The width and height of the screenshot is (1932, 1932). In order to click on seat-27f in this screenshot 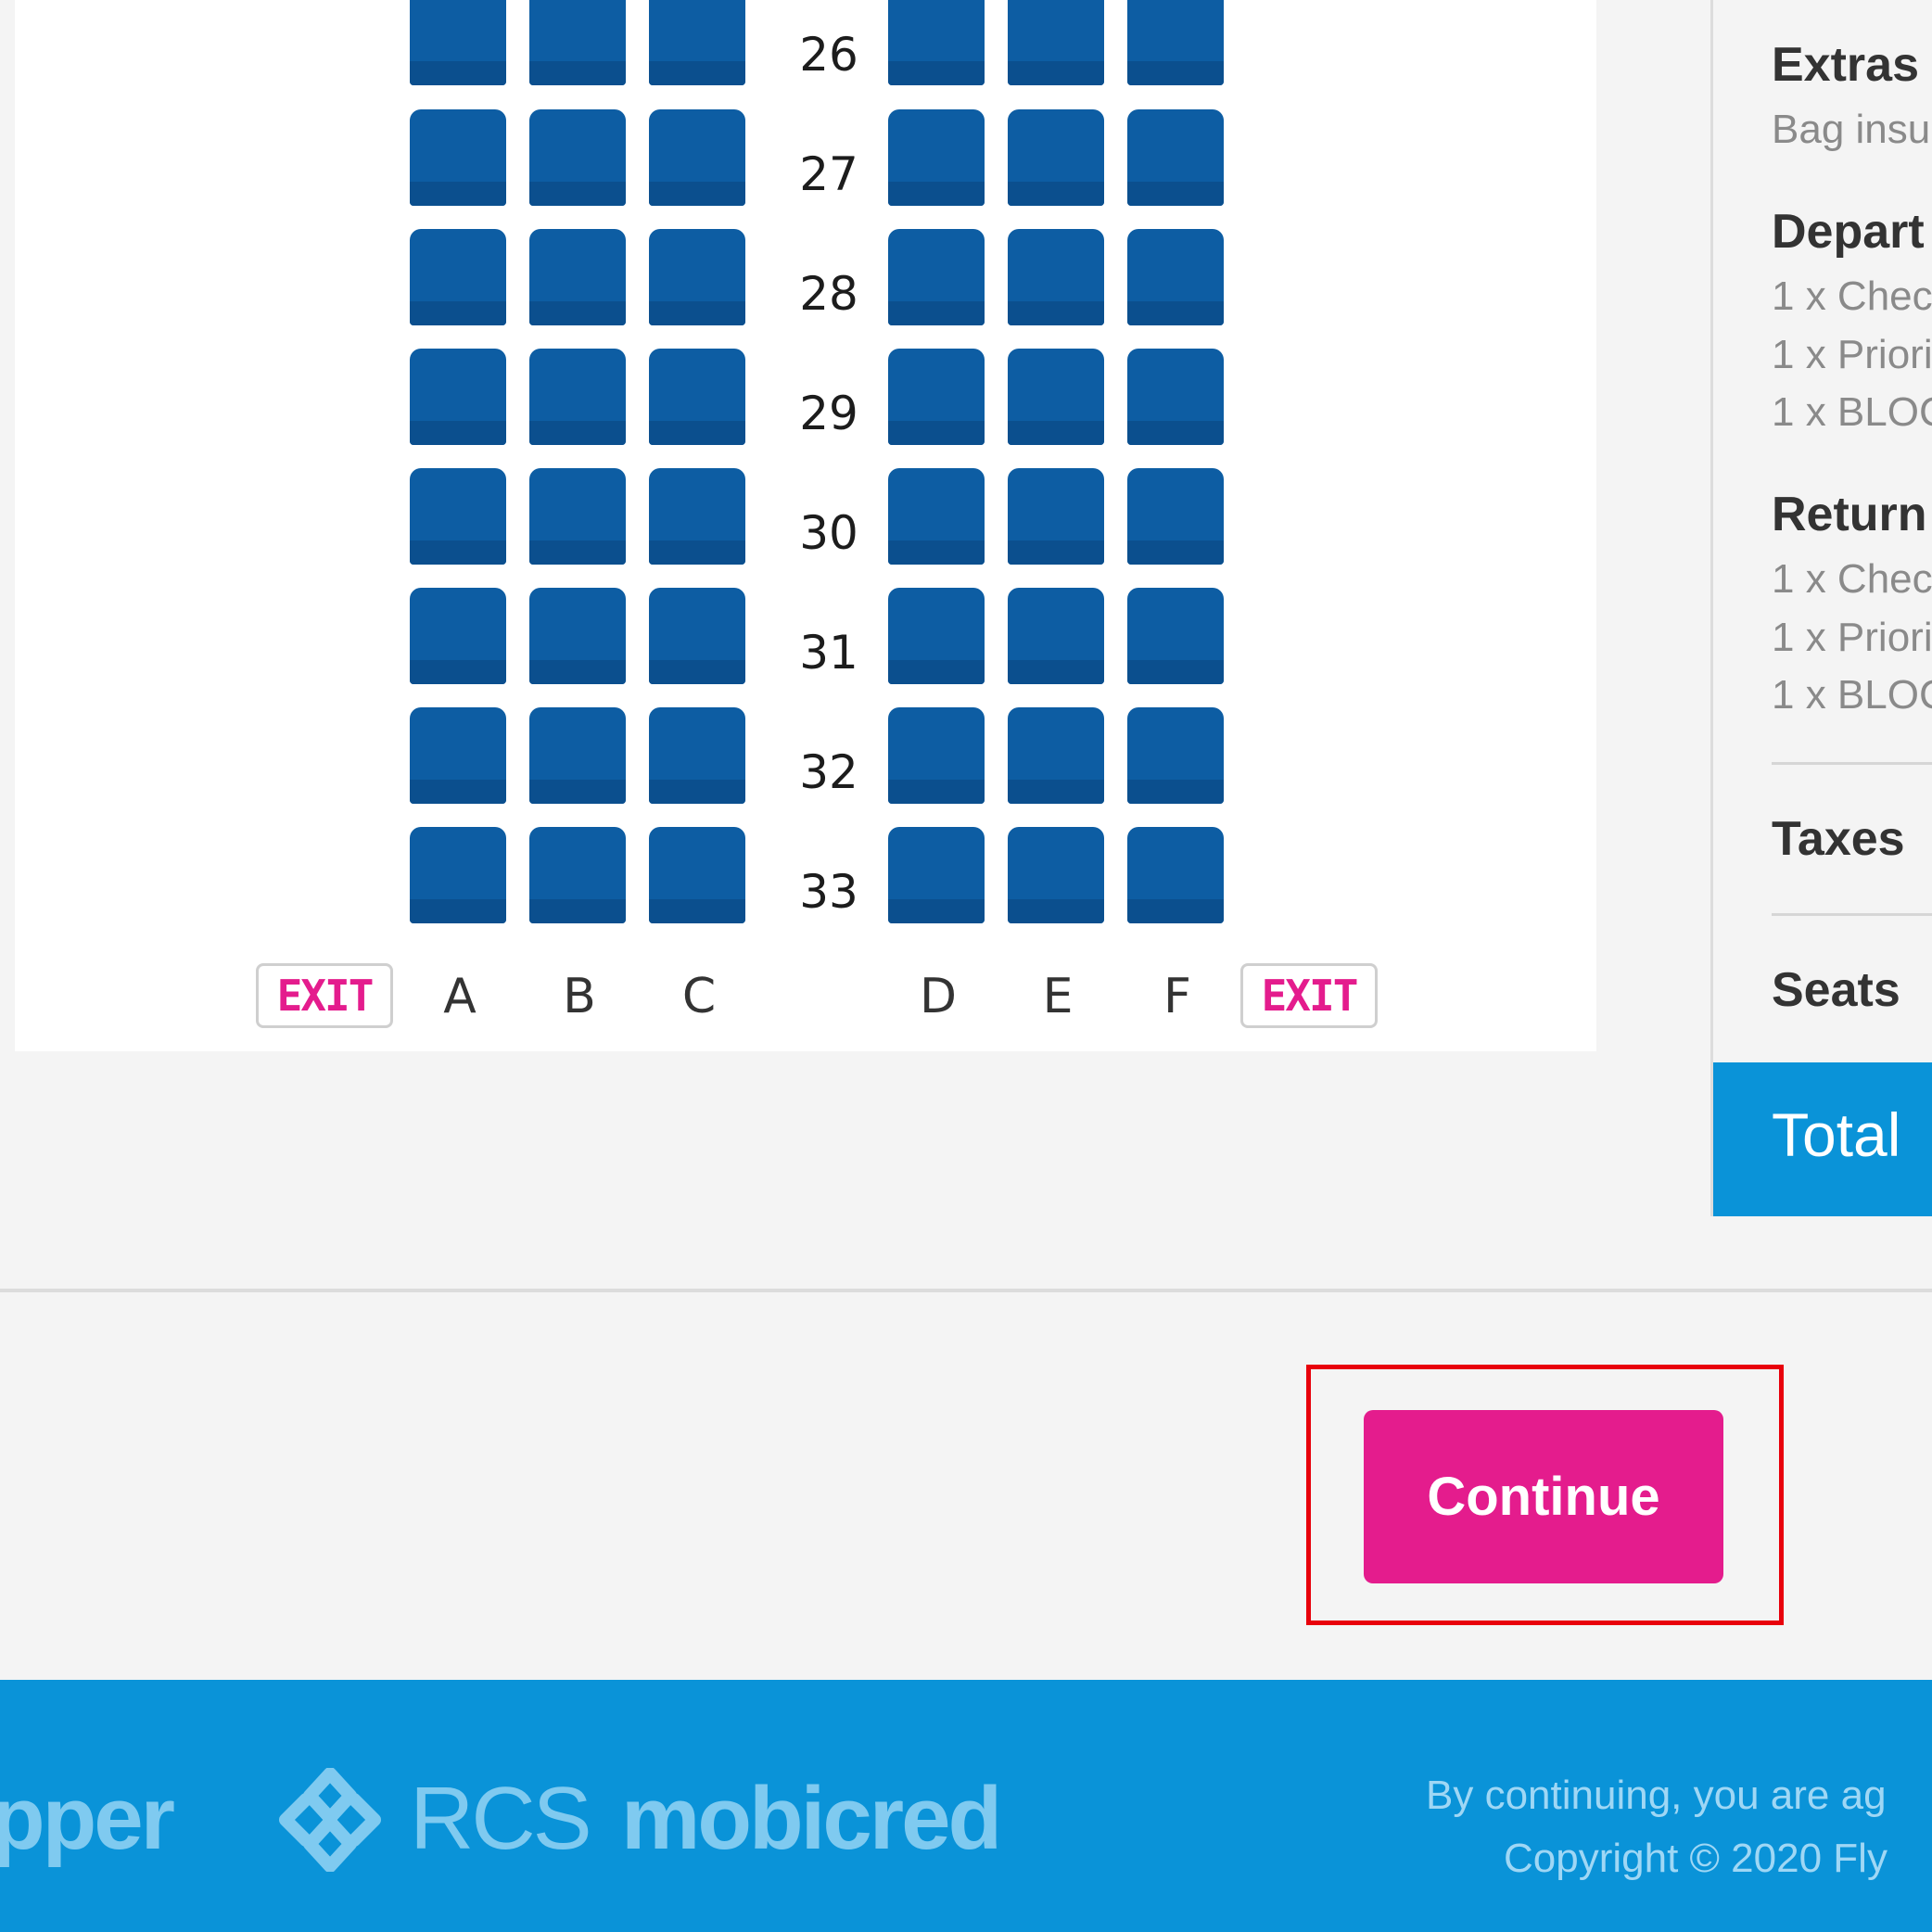, I will do `click(1175, 157)`.